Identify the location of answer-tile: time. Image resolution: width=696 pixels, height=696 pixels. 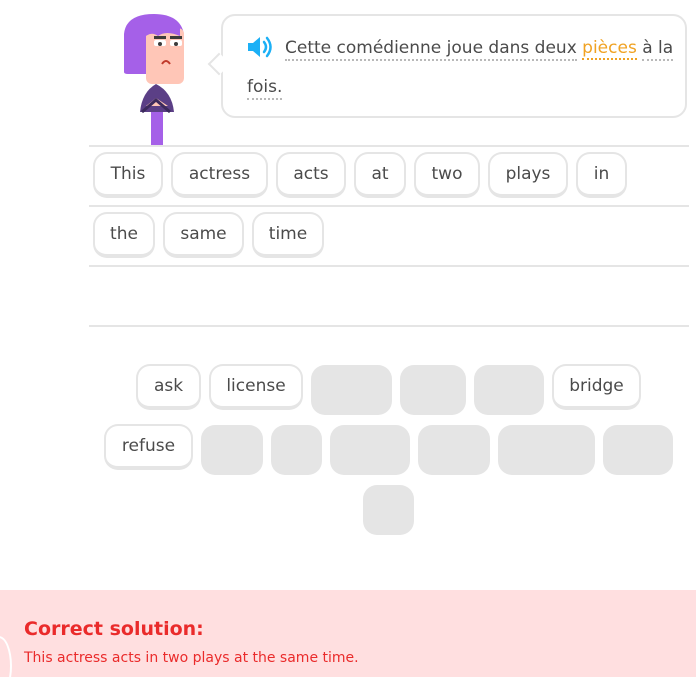
(288, 235).